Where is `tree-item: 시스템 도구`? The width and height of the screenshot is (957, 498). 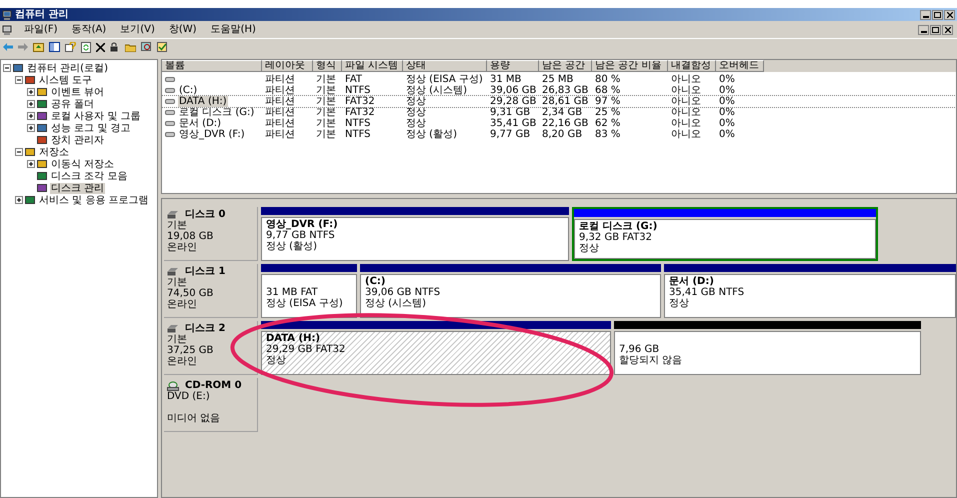 tree-item: 시스템 도구 is located at coordinates (66, 80).